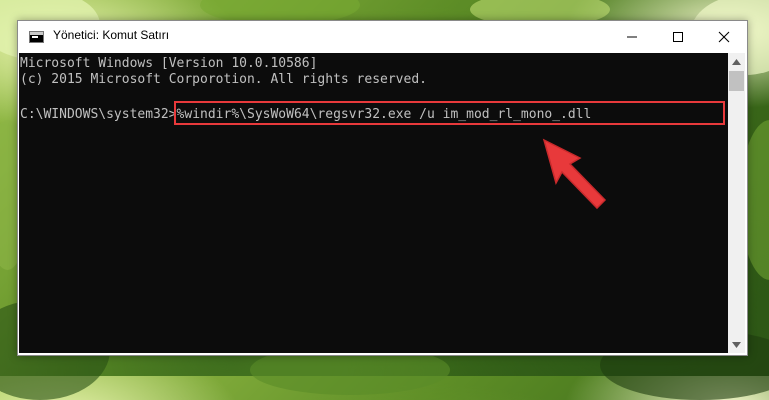  What do you see at coordinates (449, 113) in the screenshot?
I see `command-highlight-box` at bounding box center [449, 113].